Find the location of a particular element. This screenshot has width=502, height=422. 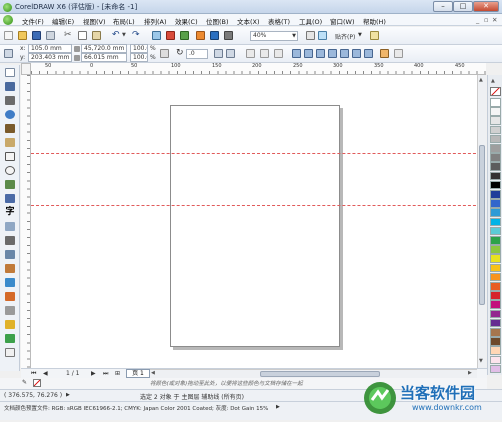

save-icon is located at coordinates (36, 35).